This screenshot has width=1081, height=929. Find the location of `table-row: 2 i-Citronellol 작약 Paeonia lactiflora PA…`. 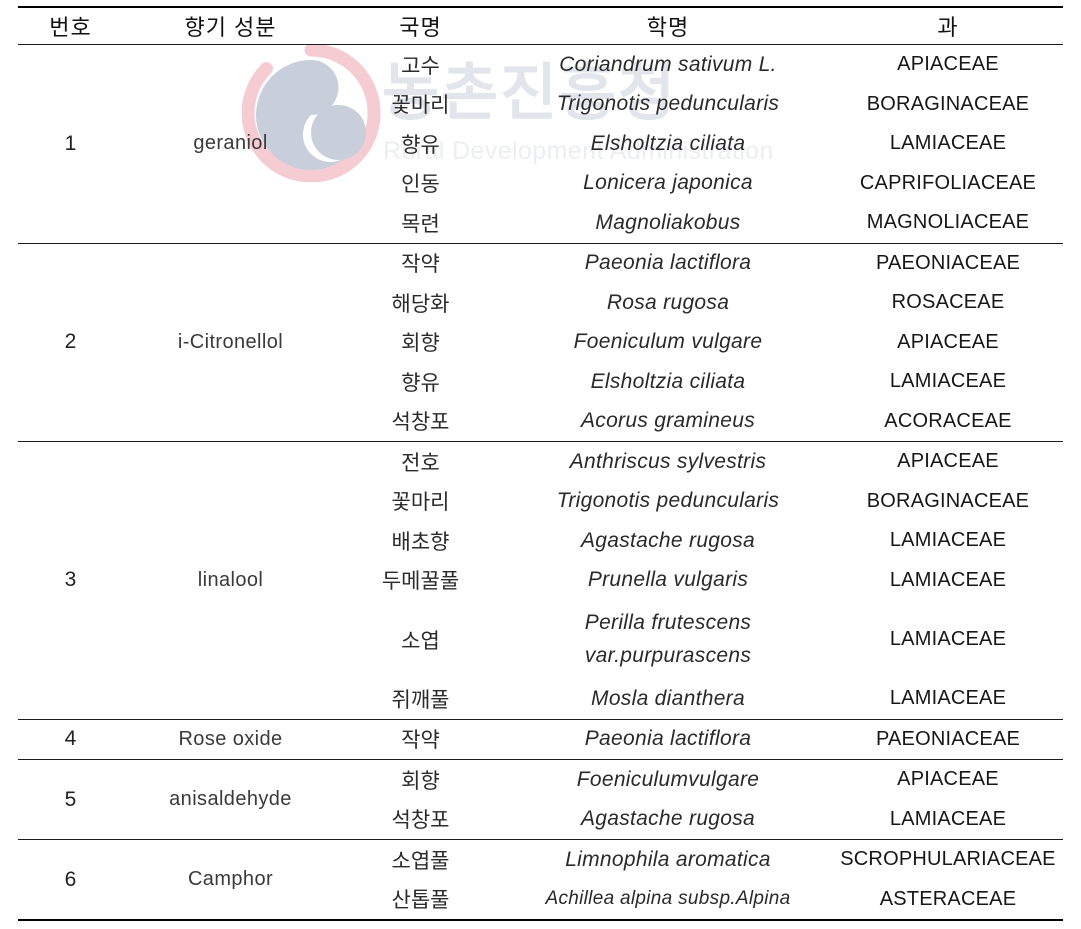

table-row: 2 i-Citronellol 작약 Paeonia lactiflora PA… is located at coordinates (540, 298).